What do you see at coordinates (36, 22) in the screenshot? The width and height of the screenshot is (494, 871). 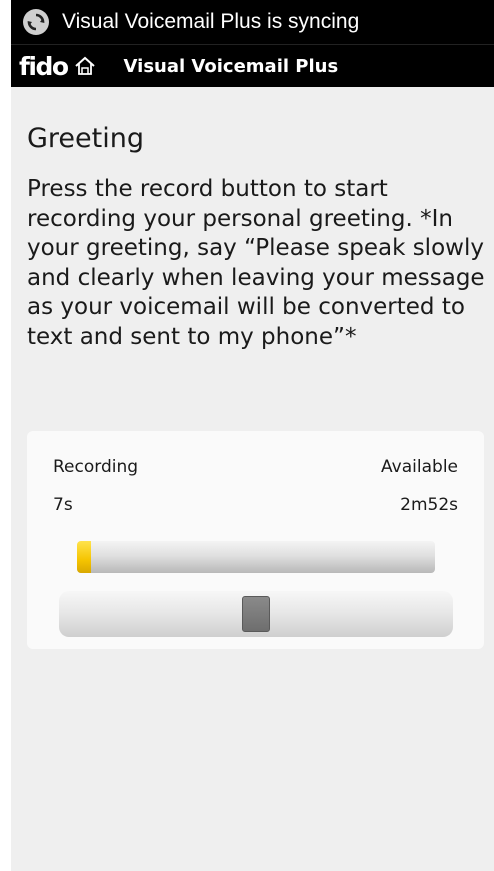 I see `sync-icon` at bounding box center [36, 22].